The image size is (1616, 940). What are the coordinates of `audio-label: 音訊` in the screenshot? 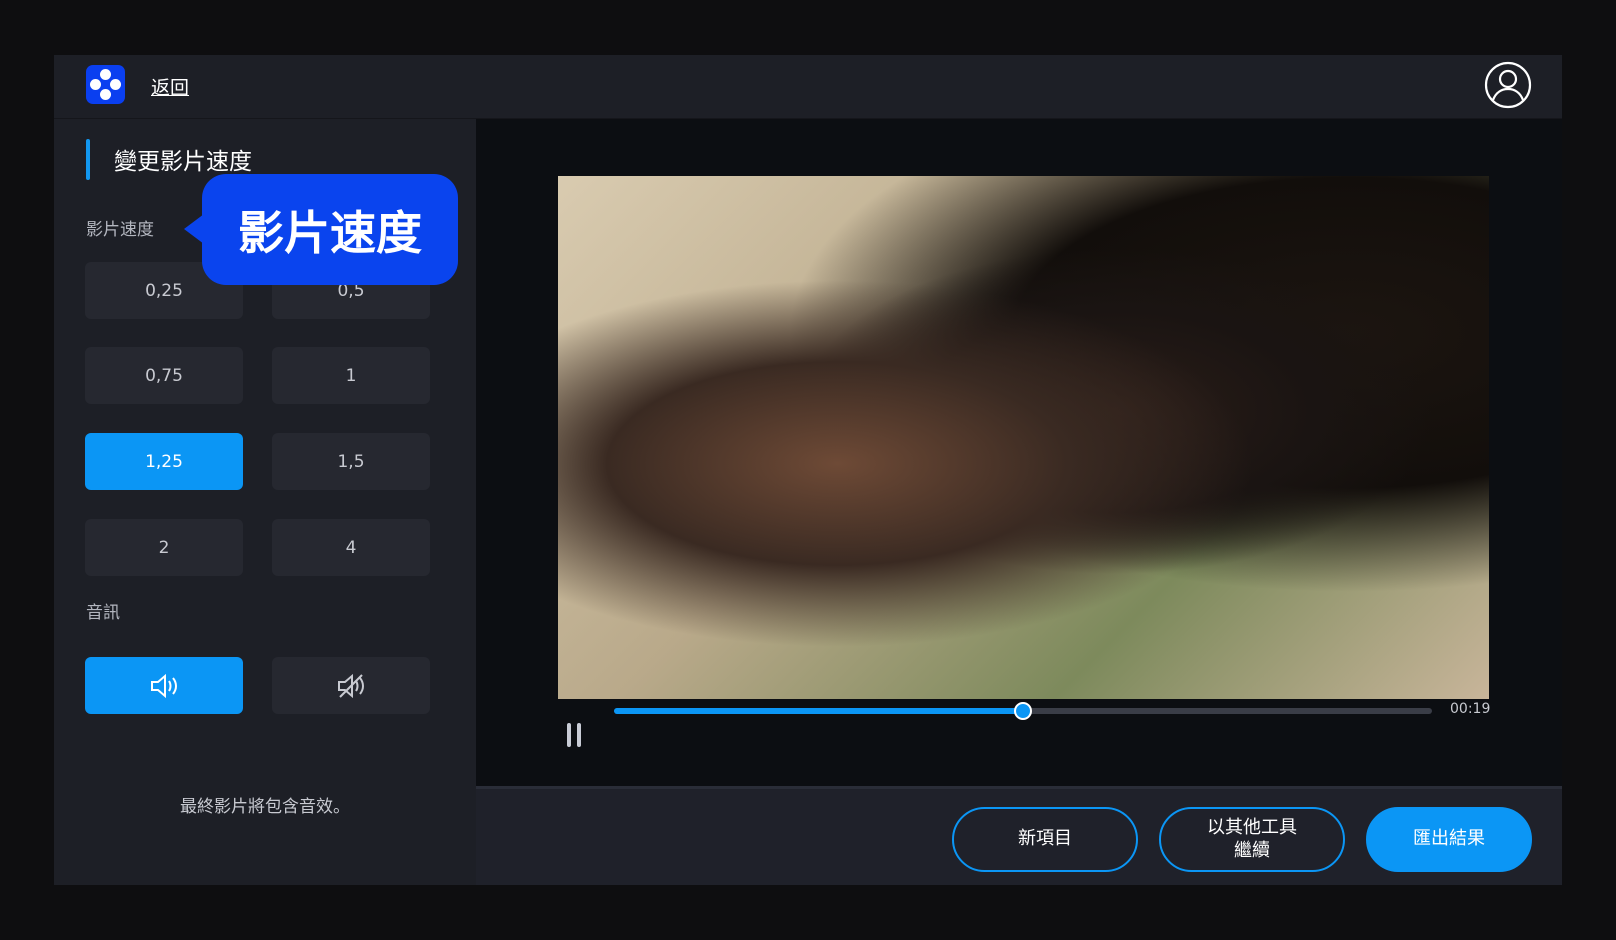 It's located at (103, 613).